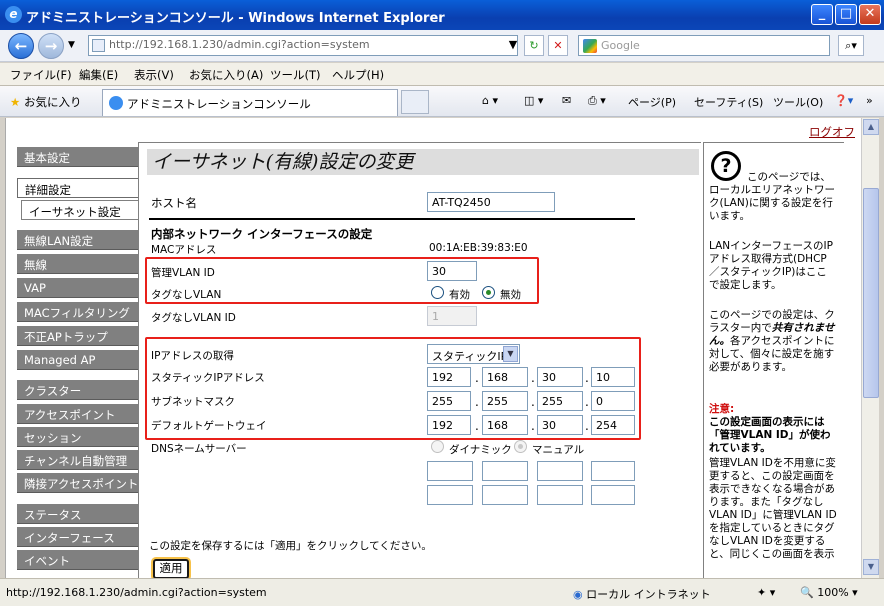  What do you see at coordinates (78, 460) in the screenshot?
I see `nav-channel-auto: チャンネル自動管理` at bounding box center [78, 460].